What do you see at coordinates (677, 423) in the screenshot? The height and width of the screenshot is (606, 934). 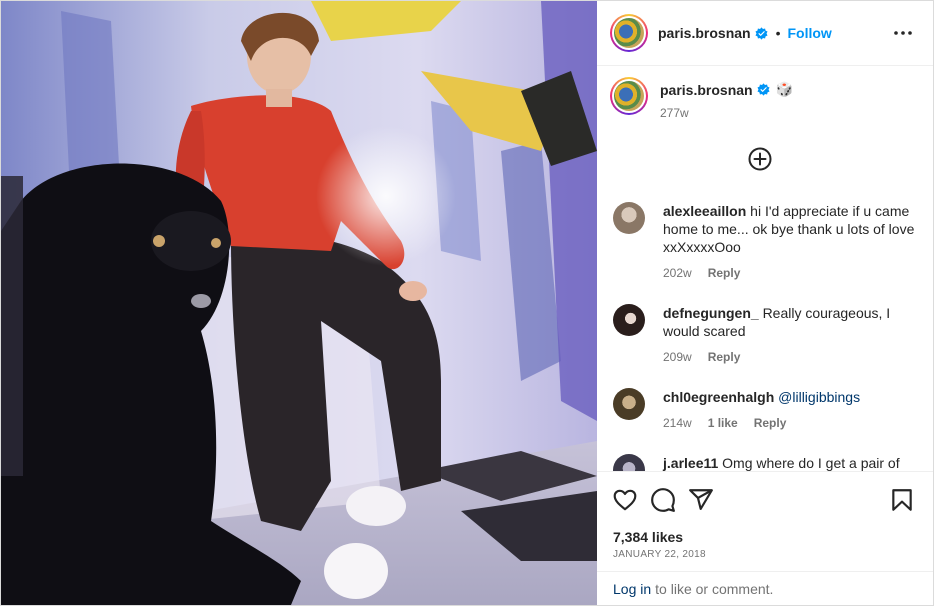 I see `comment-time: 214w` at bounding box center [677, 423].